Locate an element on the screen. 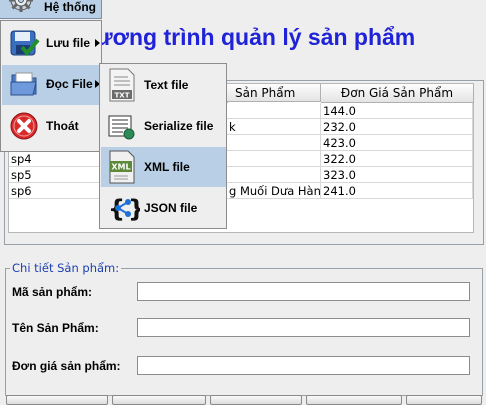  submenu-item-xml-label: XML file is located at coordinates (167, 167).